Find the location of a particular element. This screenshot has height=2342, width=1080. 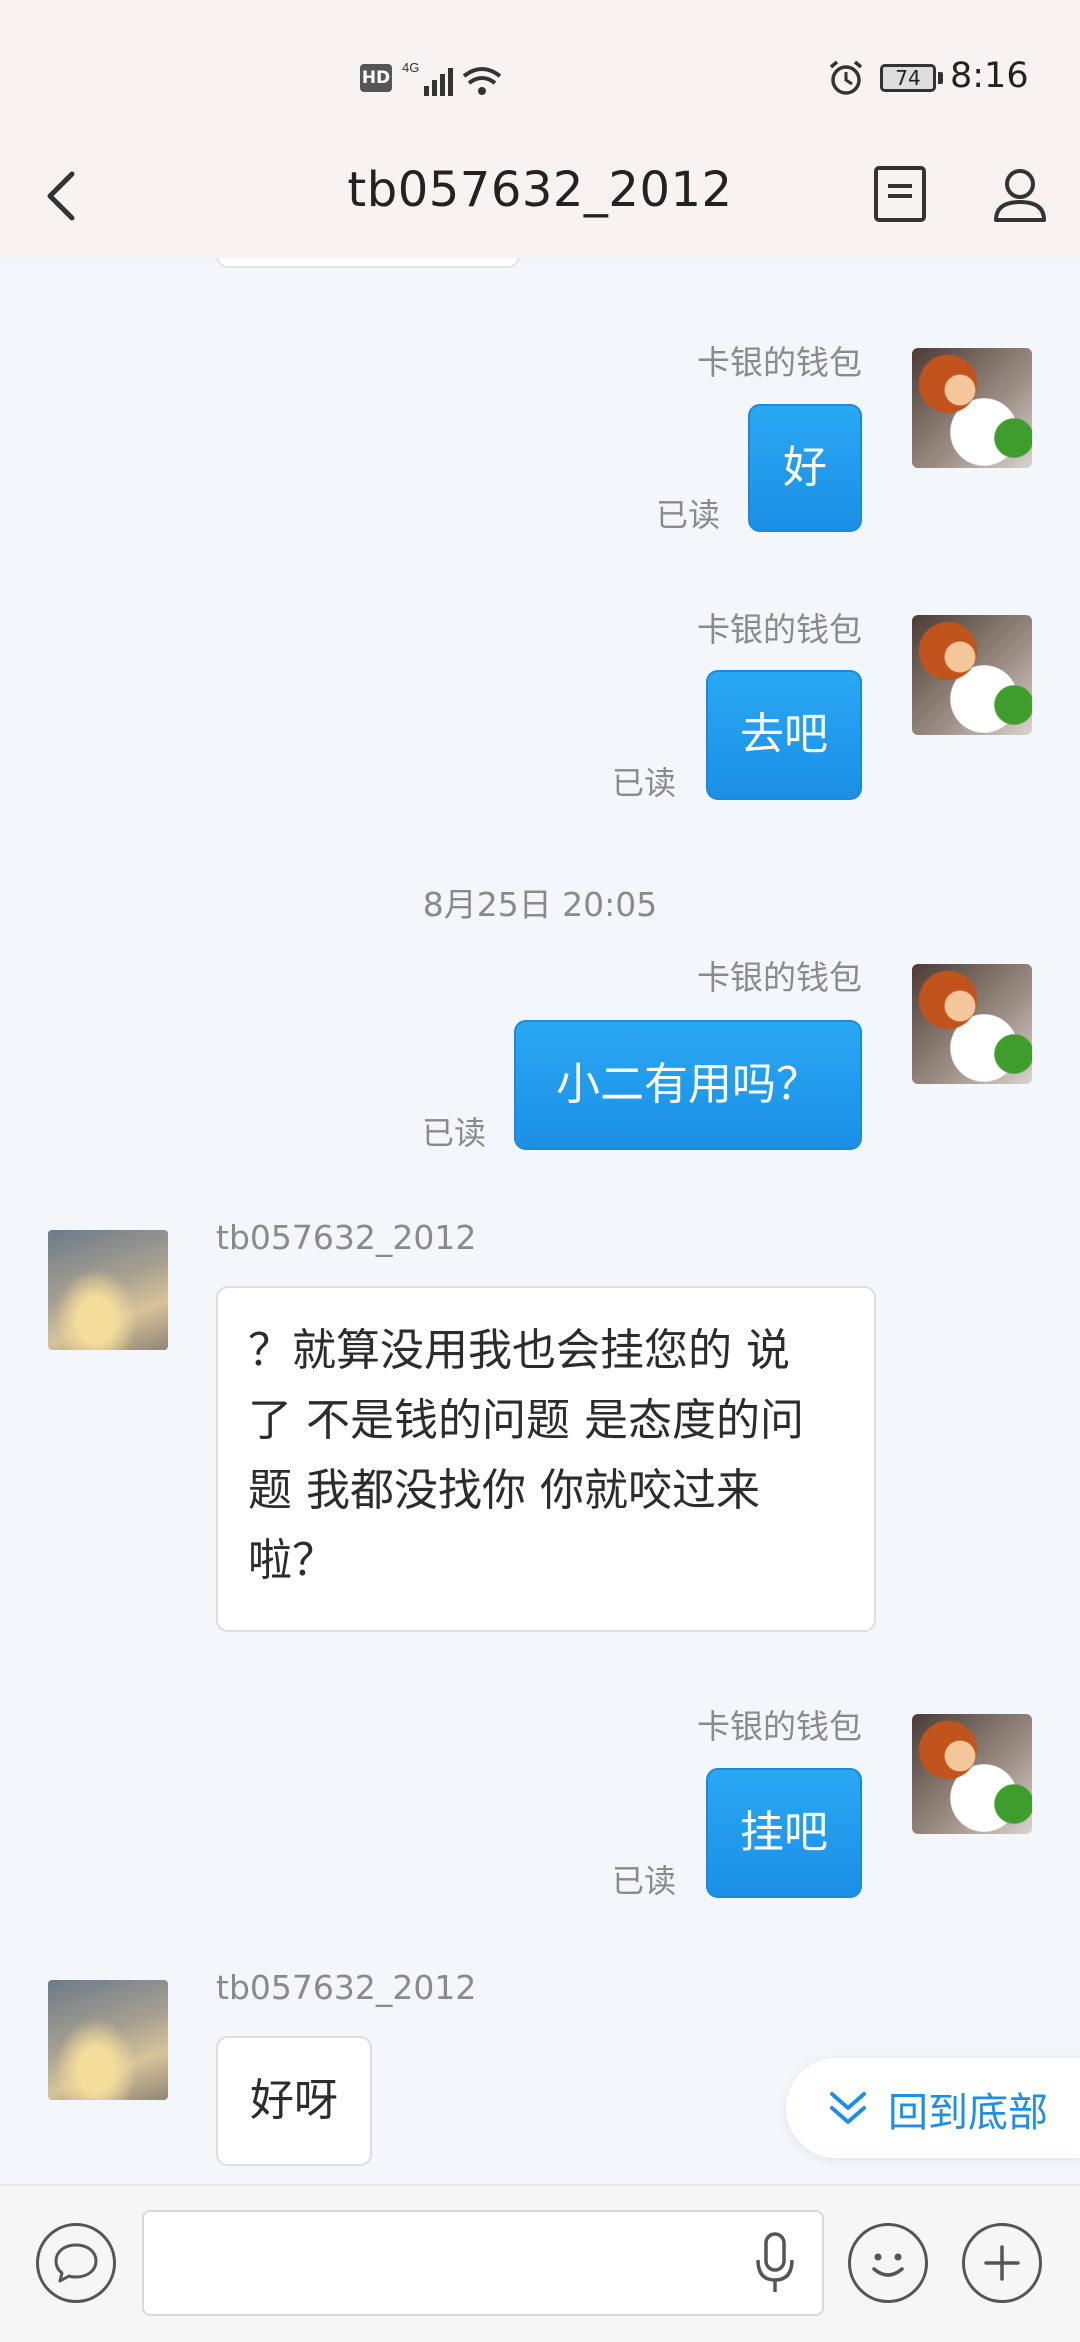

message-line: ？就算没用我也会挂您的 说 is located at coordinates (519, 1350).